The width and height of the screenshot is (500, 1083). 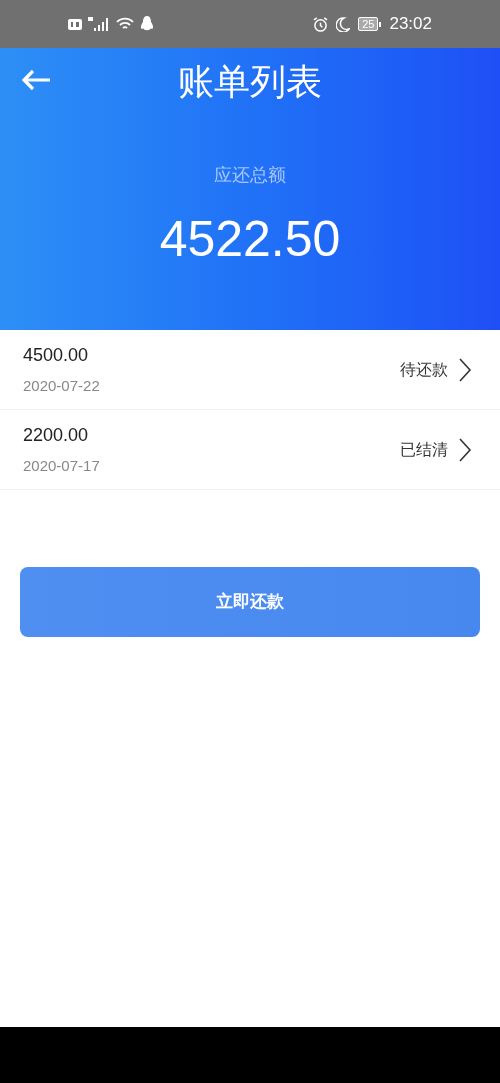 What do you see at coordinates (125, 24) in the screenshot?
I see `wifi-icon` at bounding box center [125, 24].